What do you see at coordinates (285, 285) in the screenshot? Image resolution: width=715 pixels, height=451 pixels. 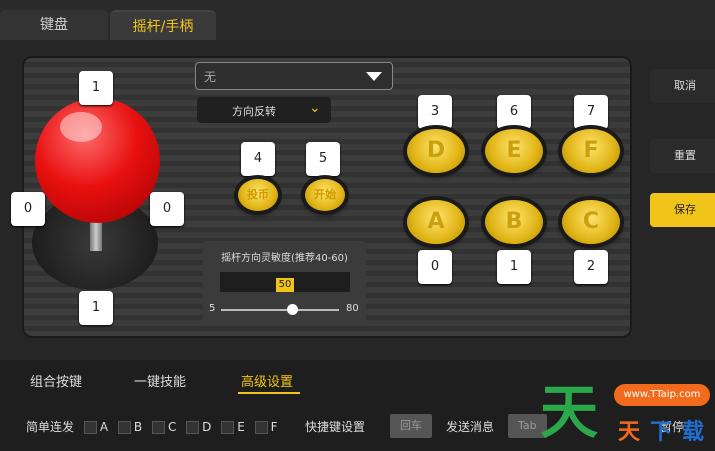 I see `sensitivity-value: 50` at bounding box center [285, 285].